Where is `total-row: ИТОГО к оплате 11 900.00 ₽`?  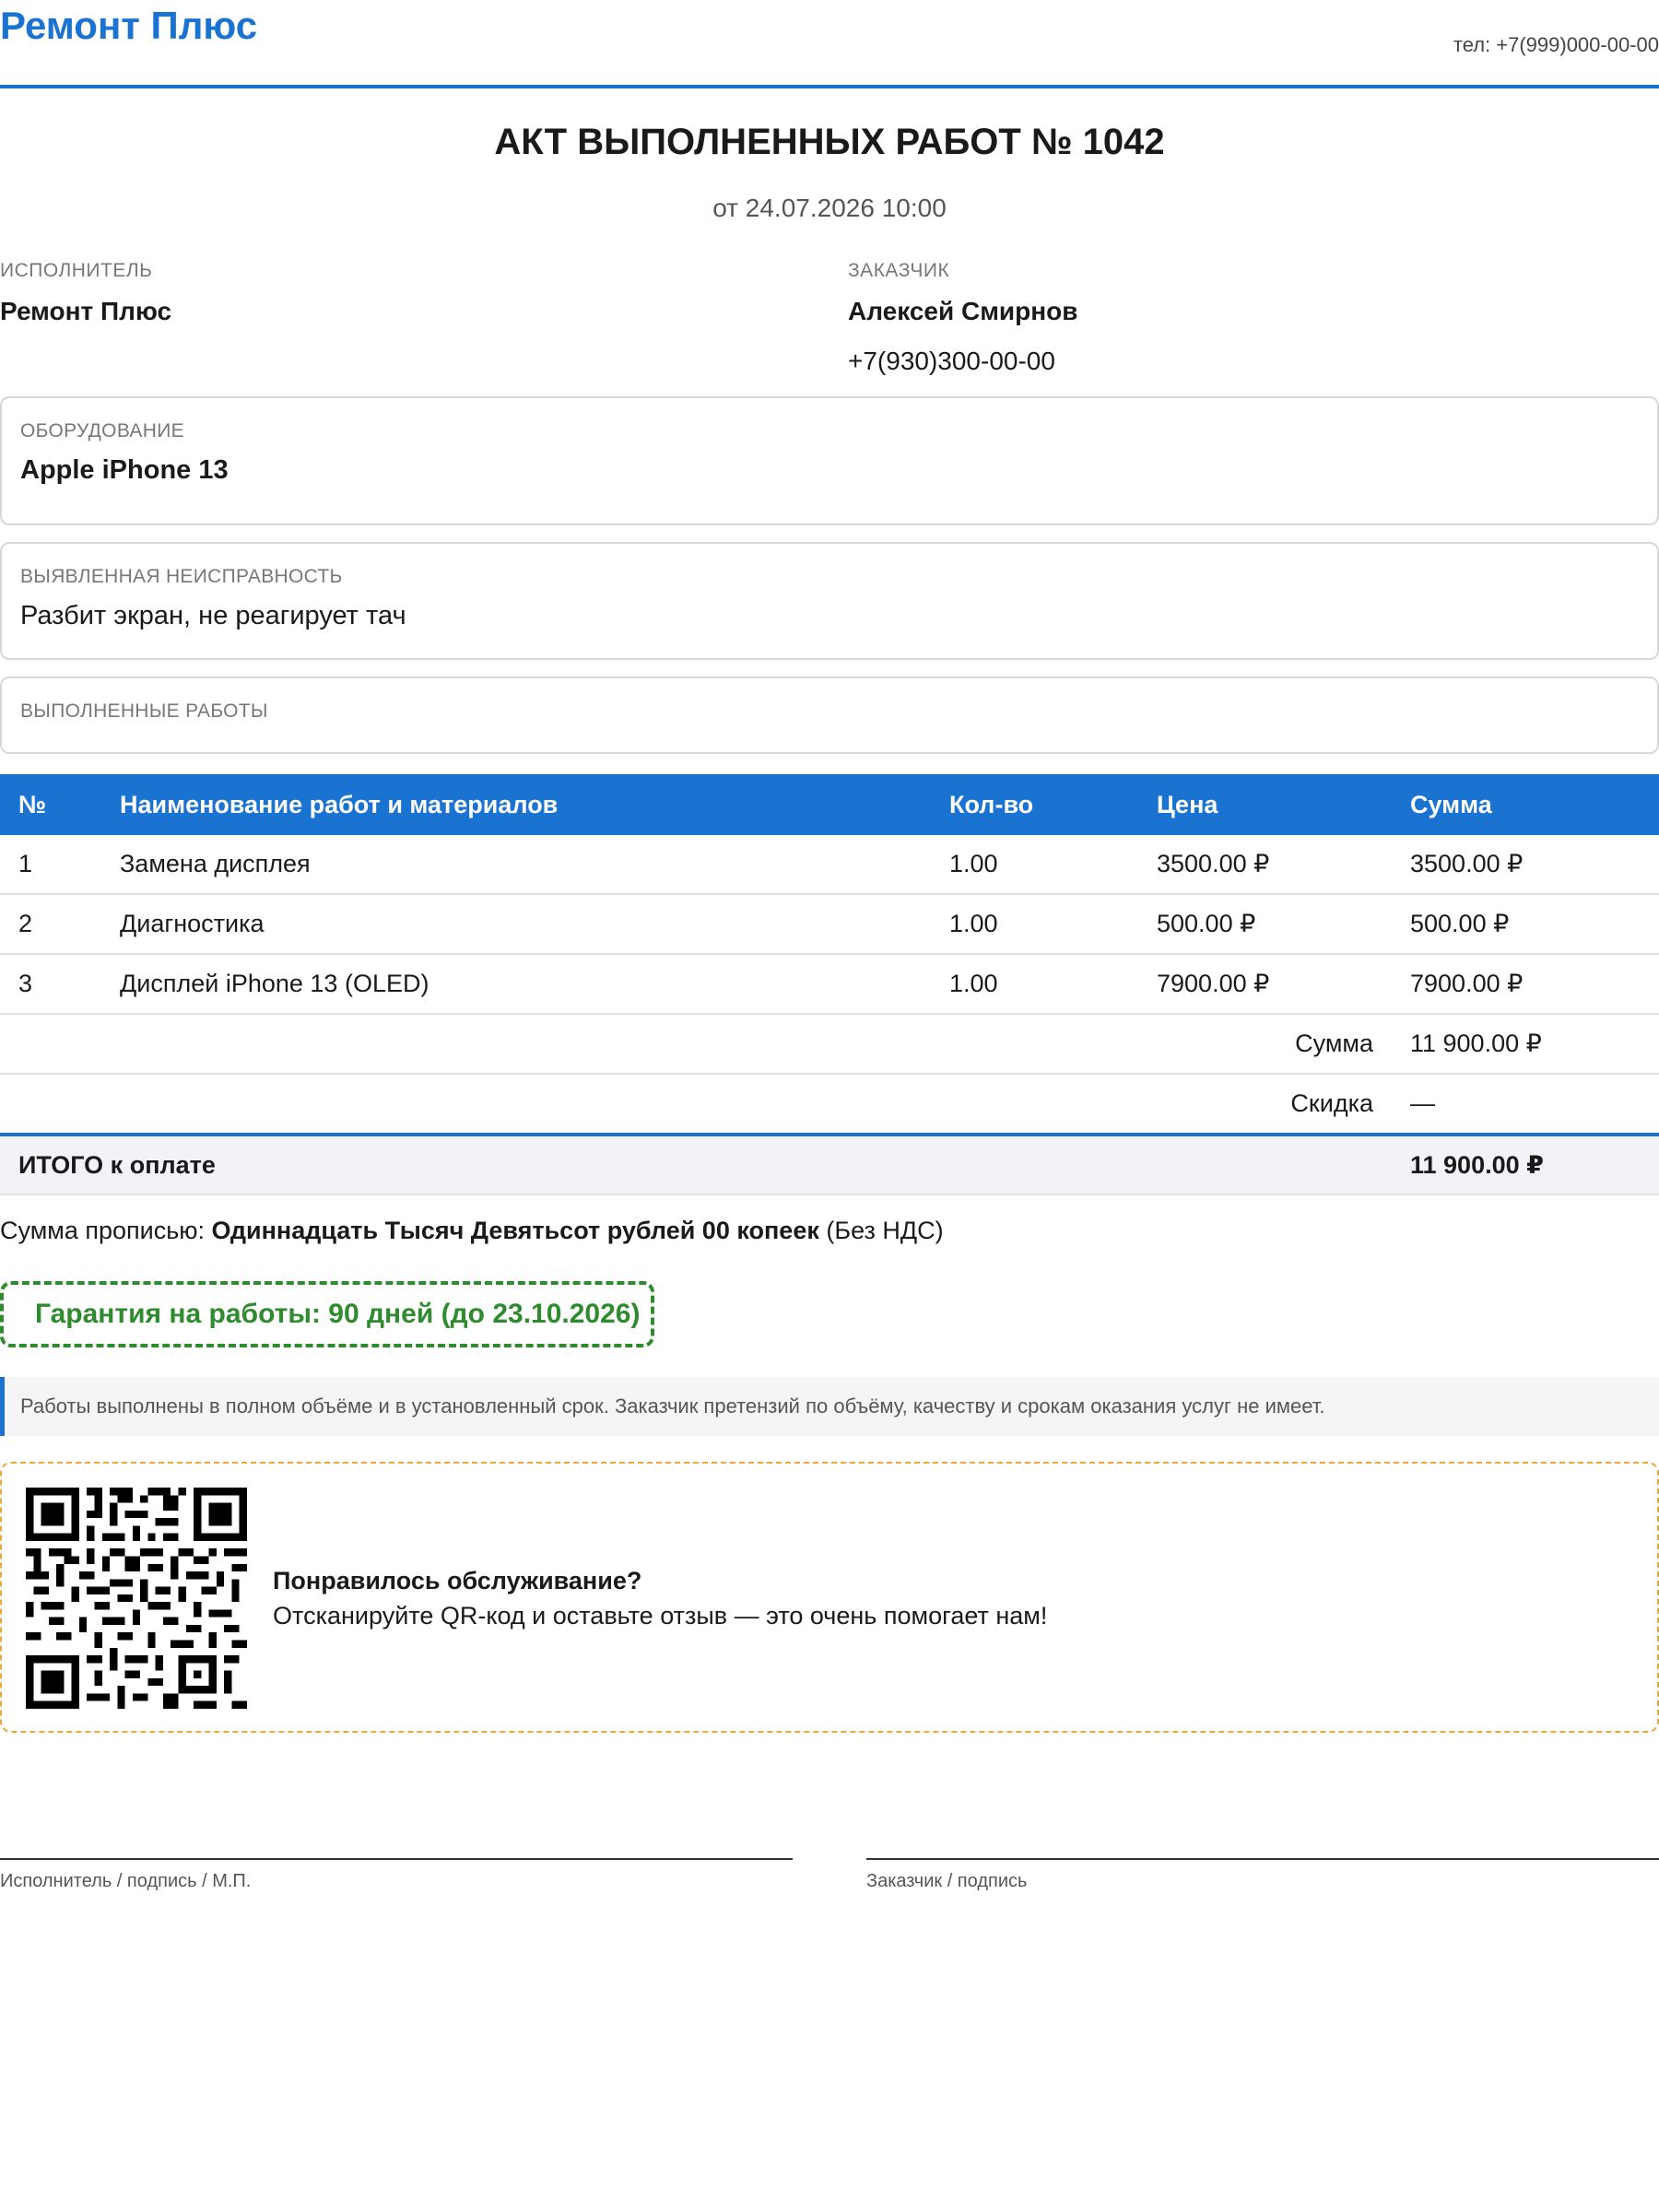 total-row: ИТОГО к оплате 11 900.00 ₽ is located at coordinates (829, 1164).